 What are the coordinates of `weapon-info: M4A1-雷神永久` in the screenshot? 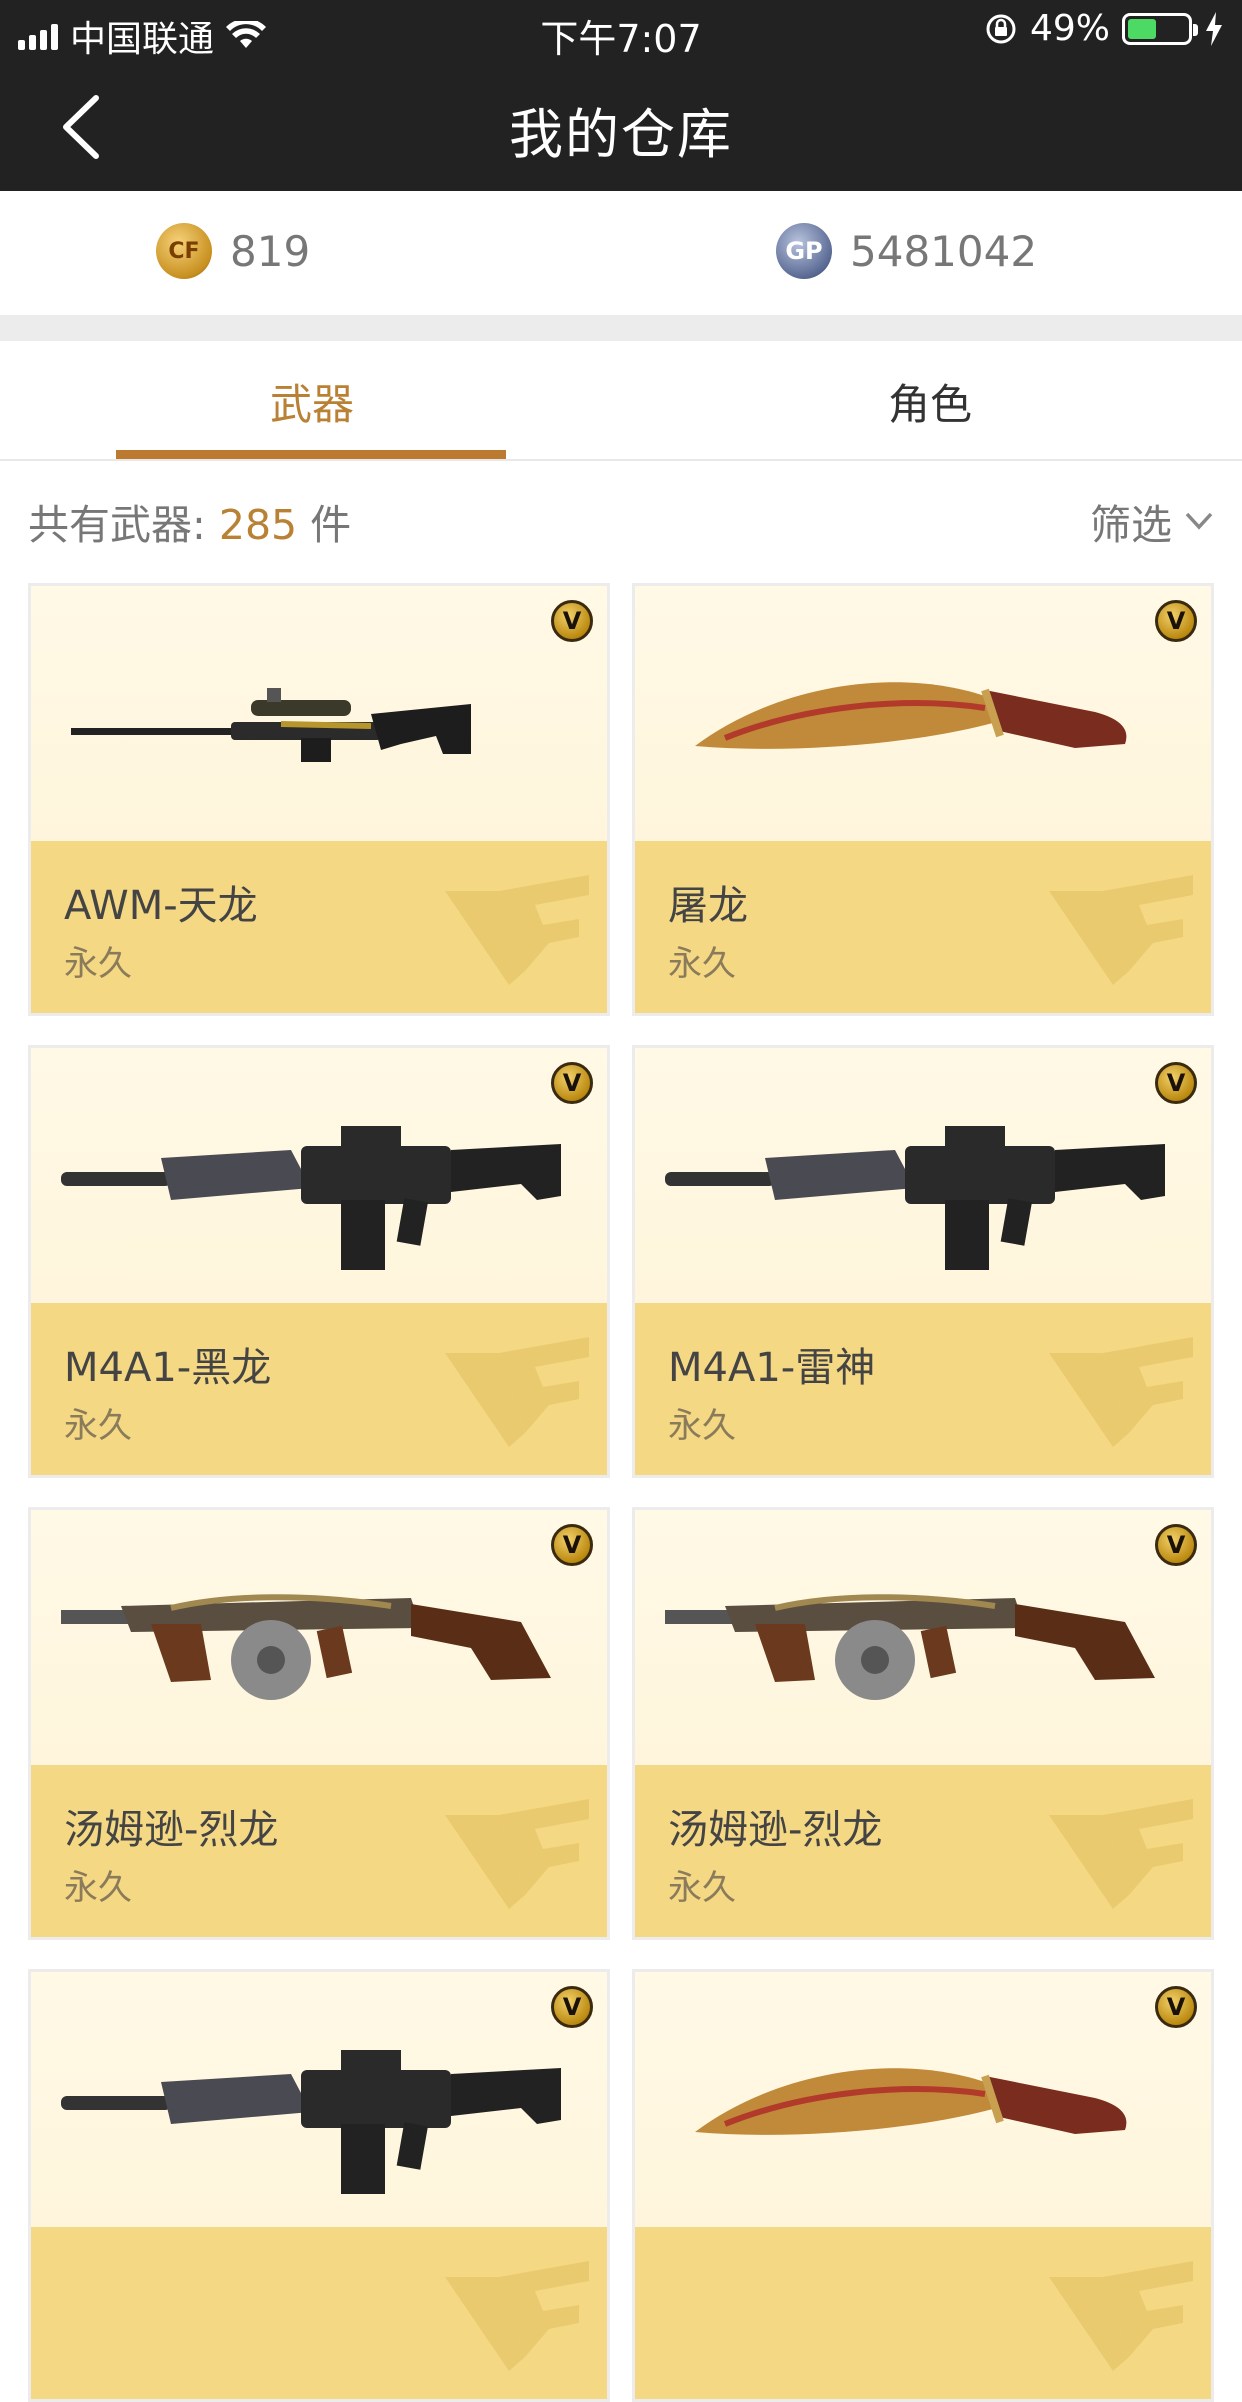 It's located at (923, 1389).